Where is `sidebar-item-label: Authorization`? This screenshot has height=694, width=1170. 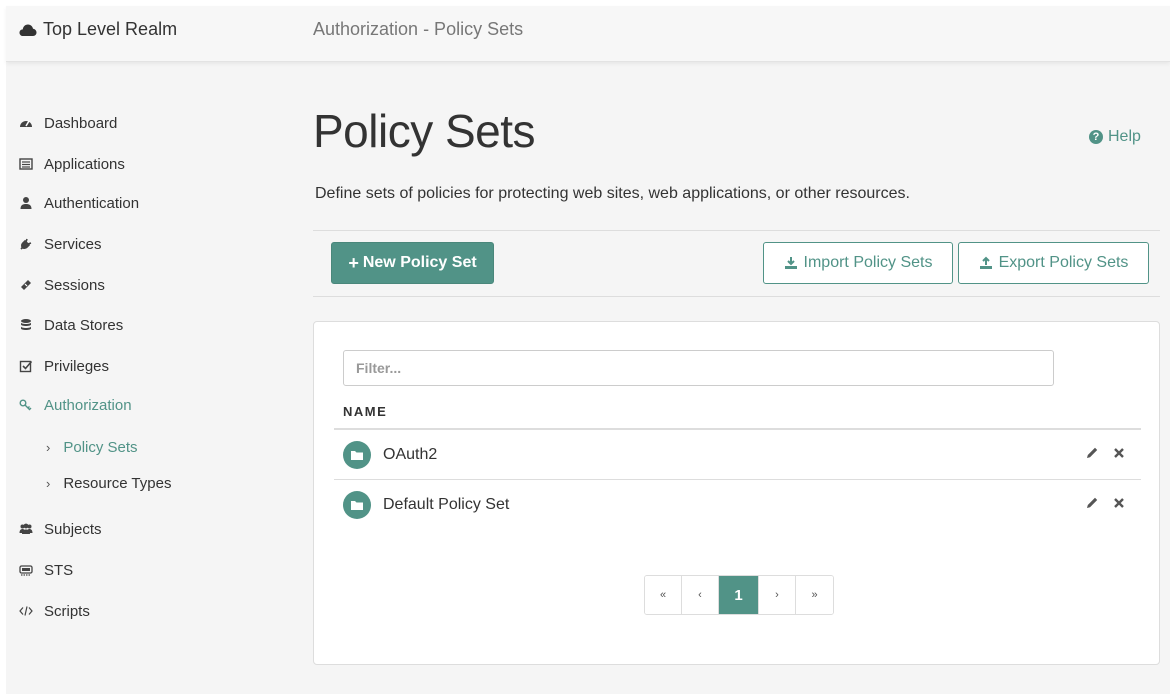 sidebar-item-label: Authorization is located at coordinates (88, 405).